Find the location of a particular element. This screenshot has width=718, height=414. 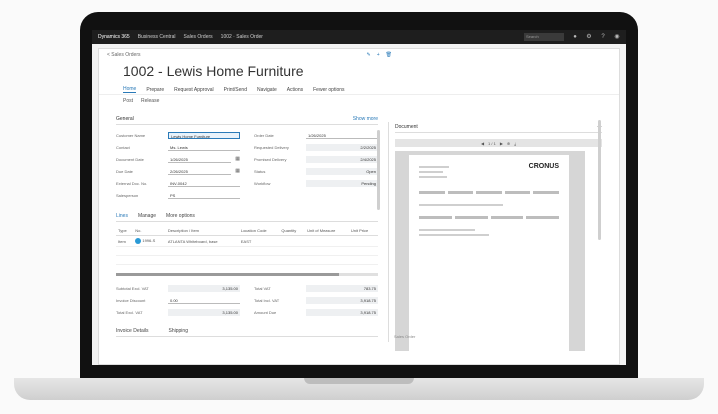

preview-heading: Document is located at coordinates (406, 127).